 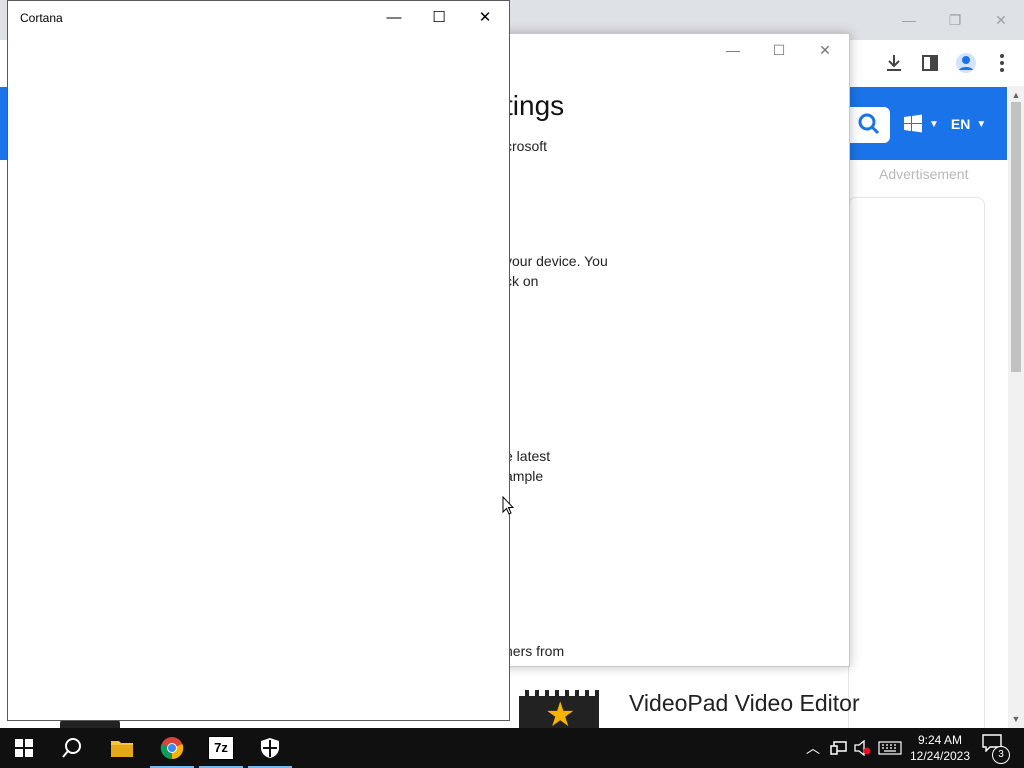 I want to click on notification-count-badge: 3, so click(x=1001, y=755).